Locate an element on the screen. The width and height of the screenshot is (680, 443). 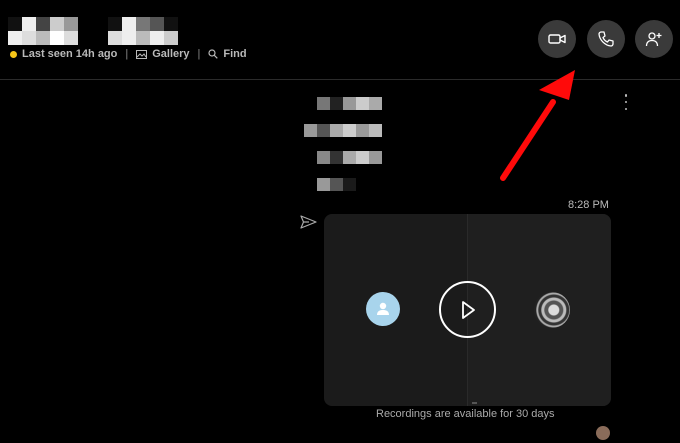
find-label: Find is located at coordinates (235, 54).